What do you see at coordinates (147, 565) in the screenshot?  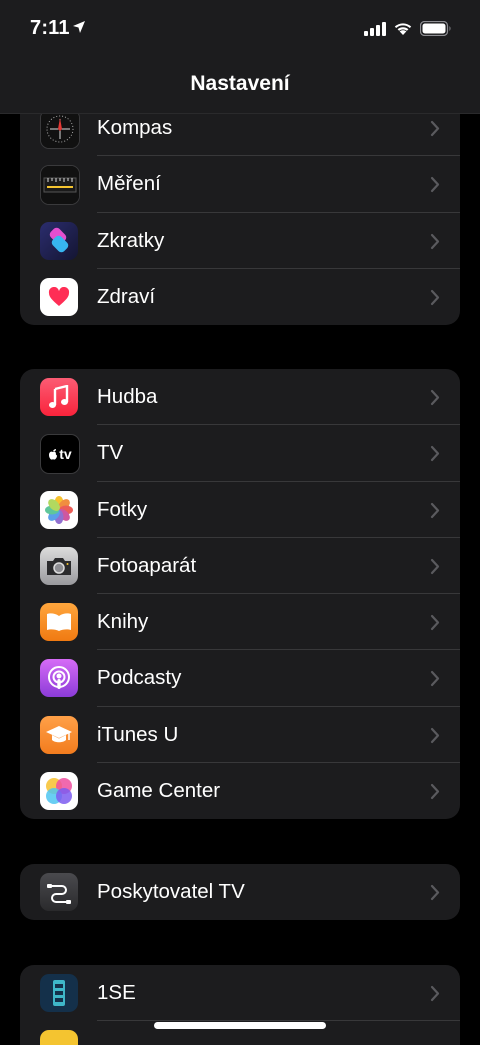 I see `settings-row-label: Fotoaparát` at bounding box center [147, 565].